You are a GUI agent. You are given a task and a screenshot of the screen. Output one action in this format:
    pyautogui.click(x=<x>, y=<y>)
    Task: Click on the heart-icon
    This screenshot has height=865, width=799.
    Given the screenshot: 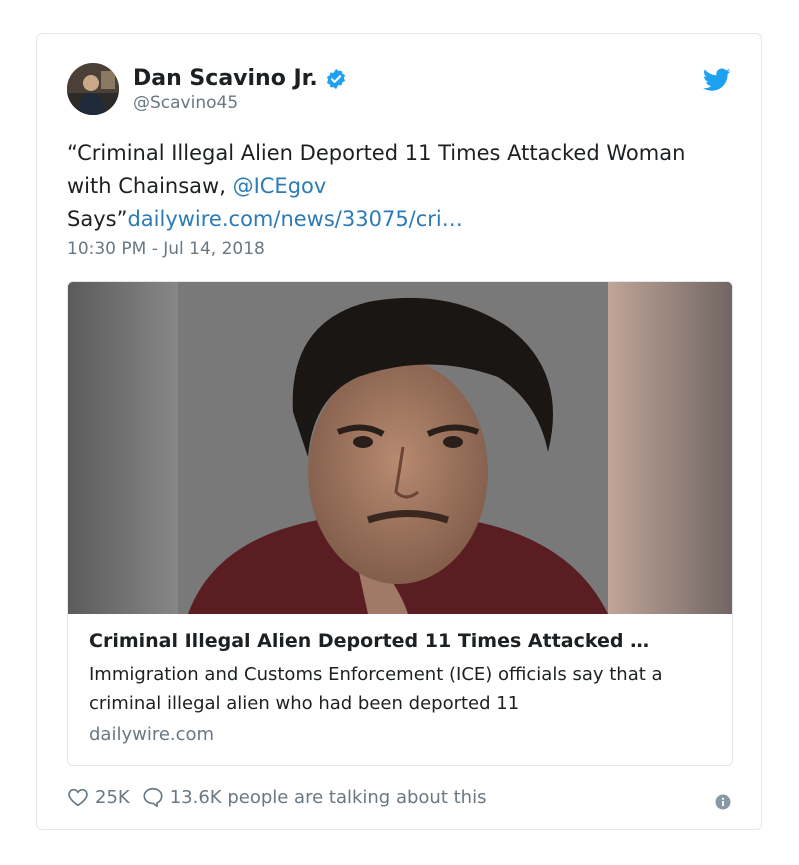 What is the action you would take?
    pyautogui.click(x=78, y=797)
    